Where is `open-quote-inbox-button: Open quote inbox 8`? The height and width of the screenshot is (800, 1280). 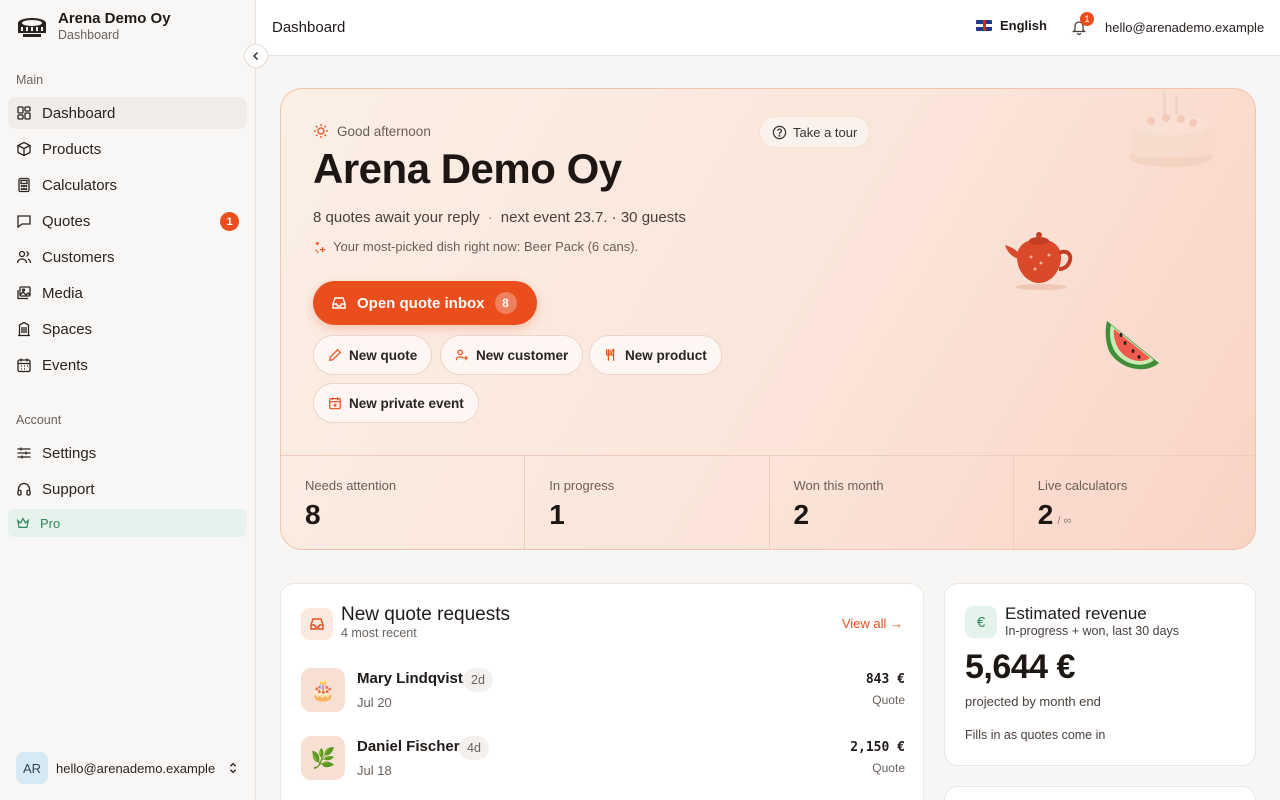
open-quote-inbox-button: Open quote inbox 8 is located at coordinates (425, 303).